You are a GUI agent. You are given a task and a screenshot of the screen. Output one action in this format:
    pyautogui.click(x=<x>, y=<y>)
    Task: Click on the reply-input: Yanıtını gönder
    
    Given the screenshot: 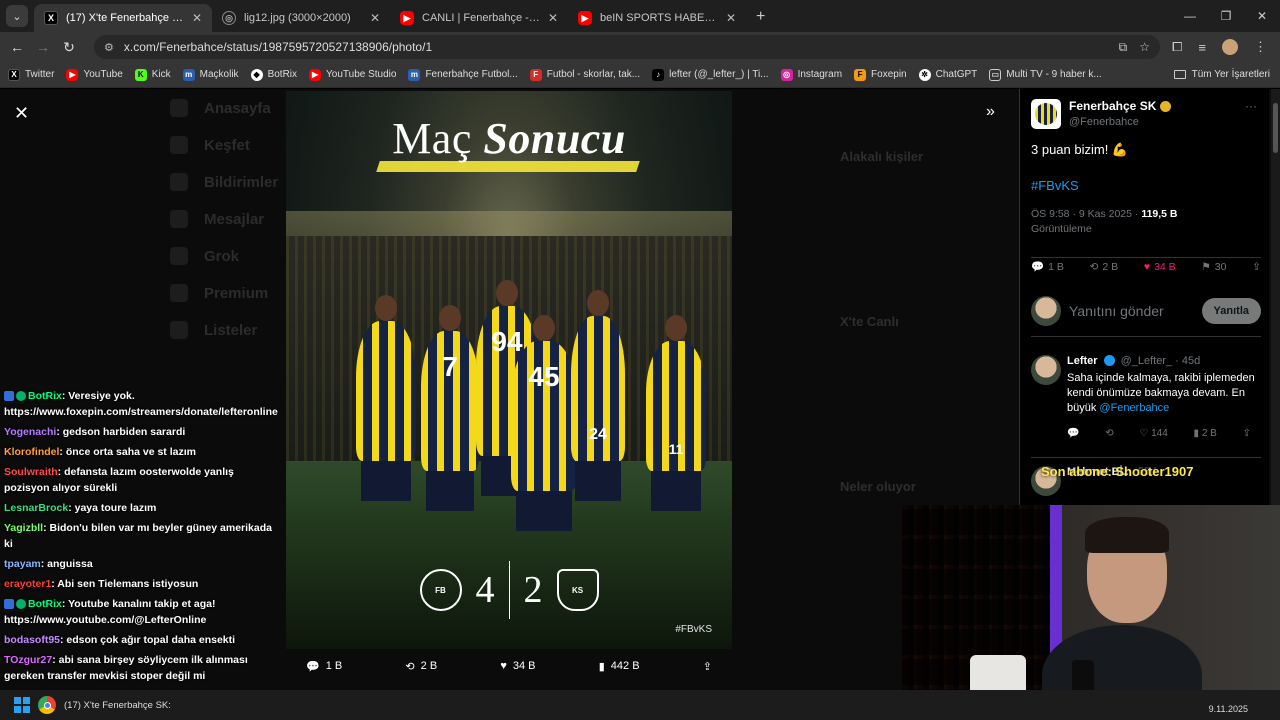 What is the action you would take?
    pyautogui.click(x=1131, y=311)
    